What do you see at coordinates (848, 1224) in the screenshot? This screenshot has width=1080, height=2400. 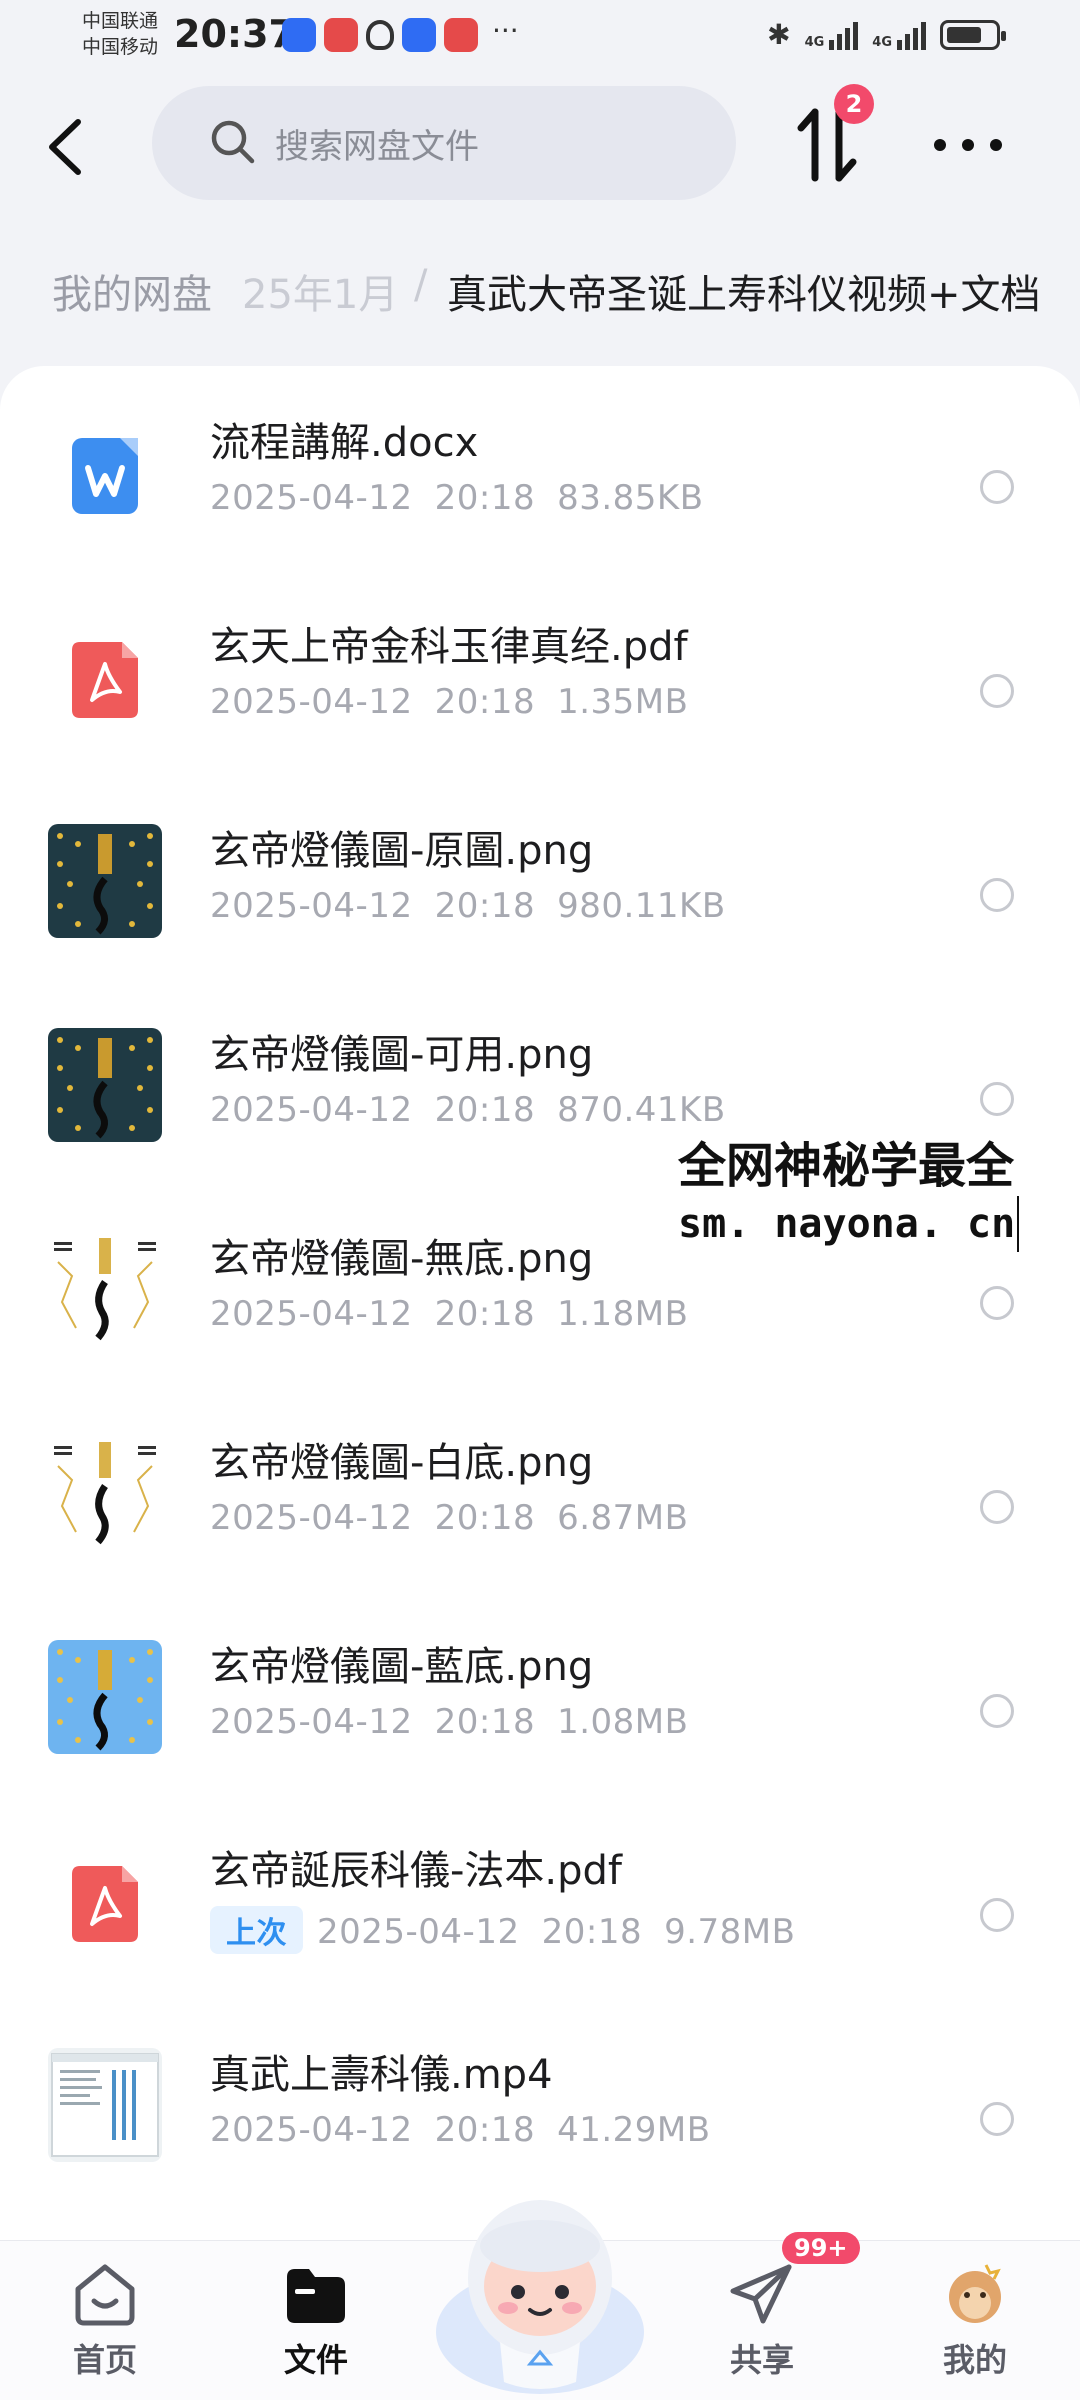 I see `watermark-line-2: sm. nayona. cn` at bounding box center [848, 1224].